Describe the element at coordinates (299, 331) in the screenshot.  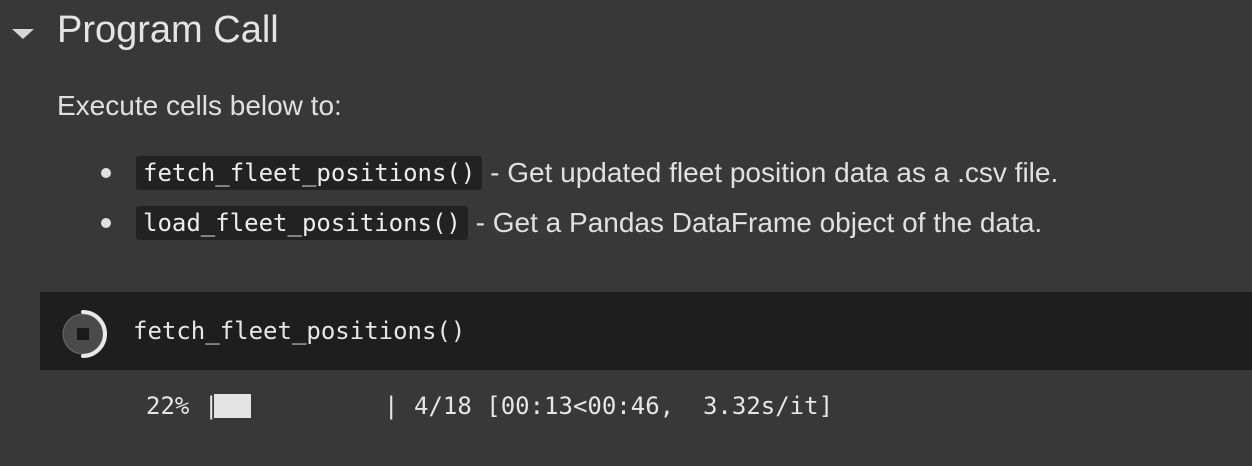
I see `code-editor: fetch_fleet_positions()` at that location.